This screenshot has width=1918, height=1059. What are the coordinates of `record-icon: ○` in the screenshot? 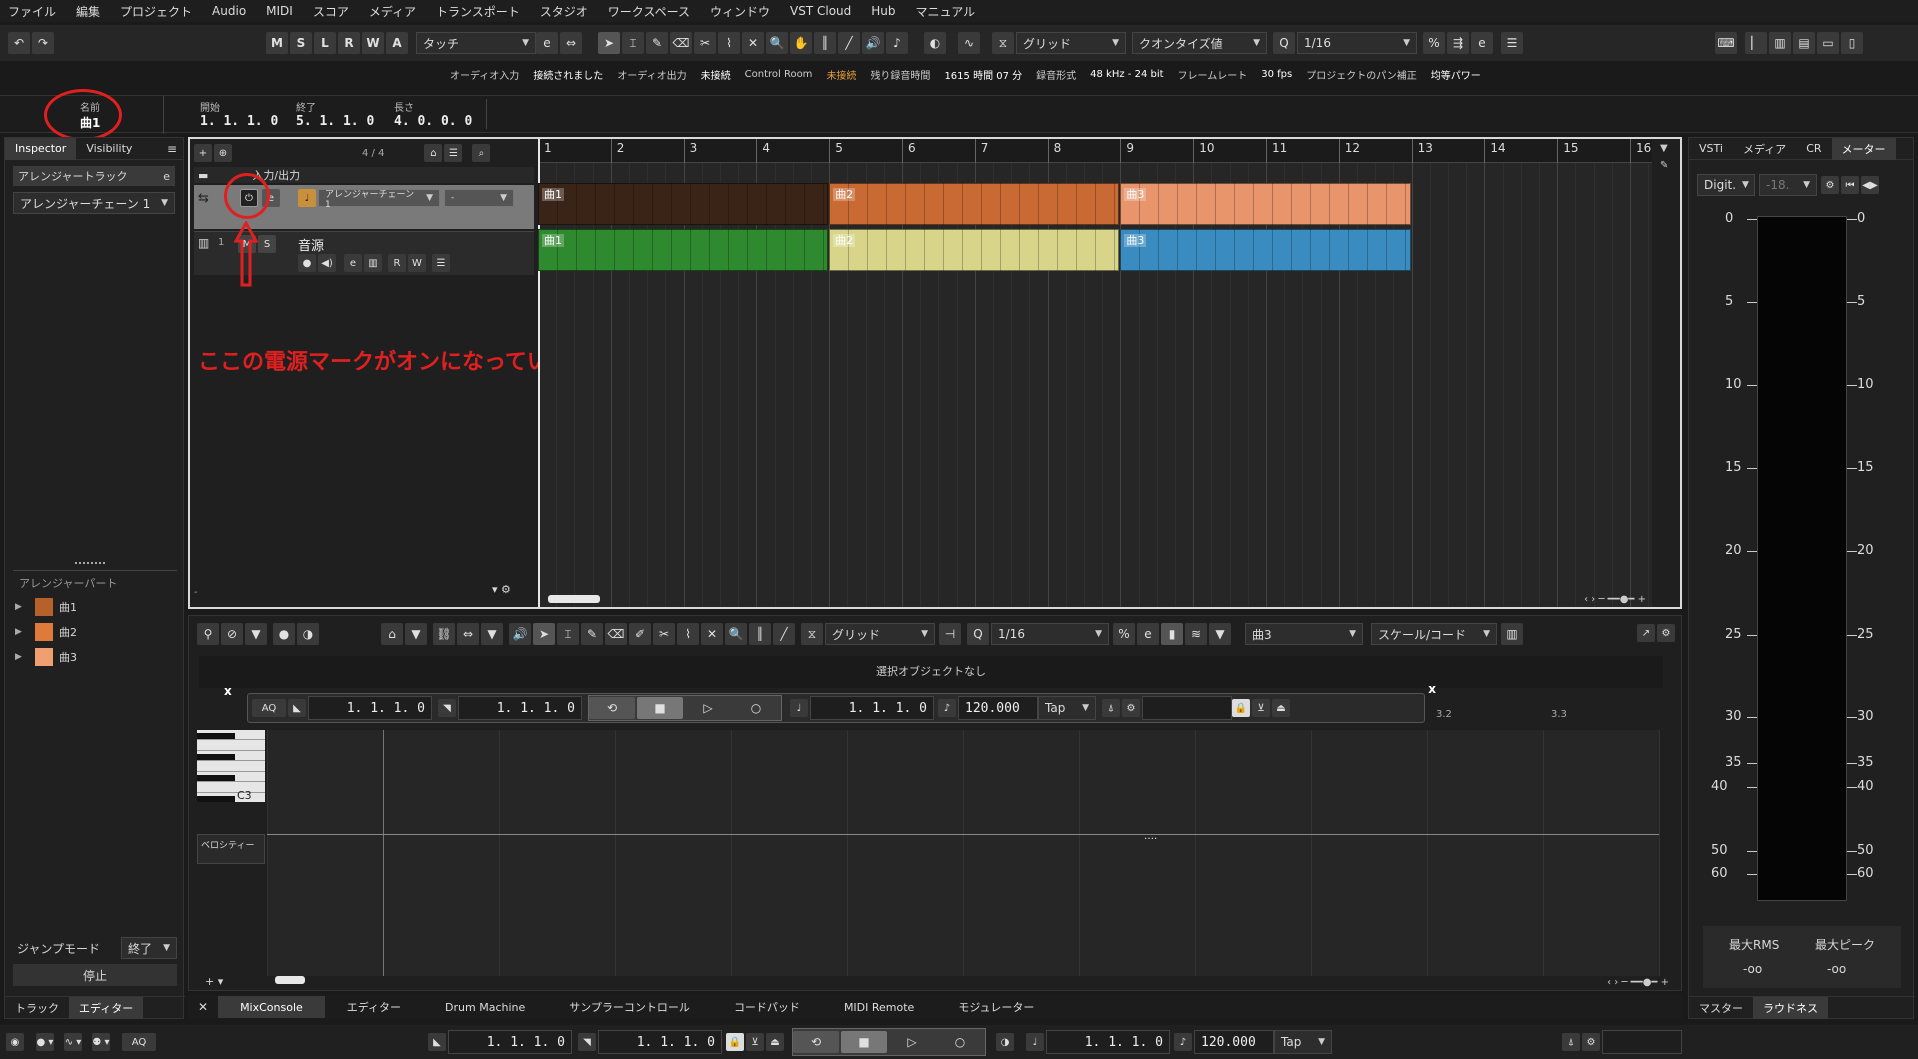 It's located at (960, 1042).